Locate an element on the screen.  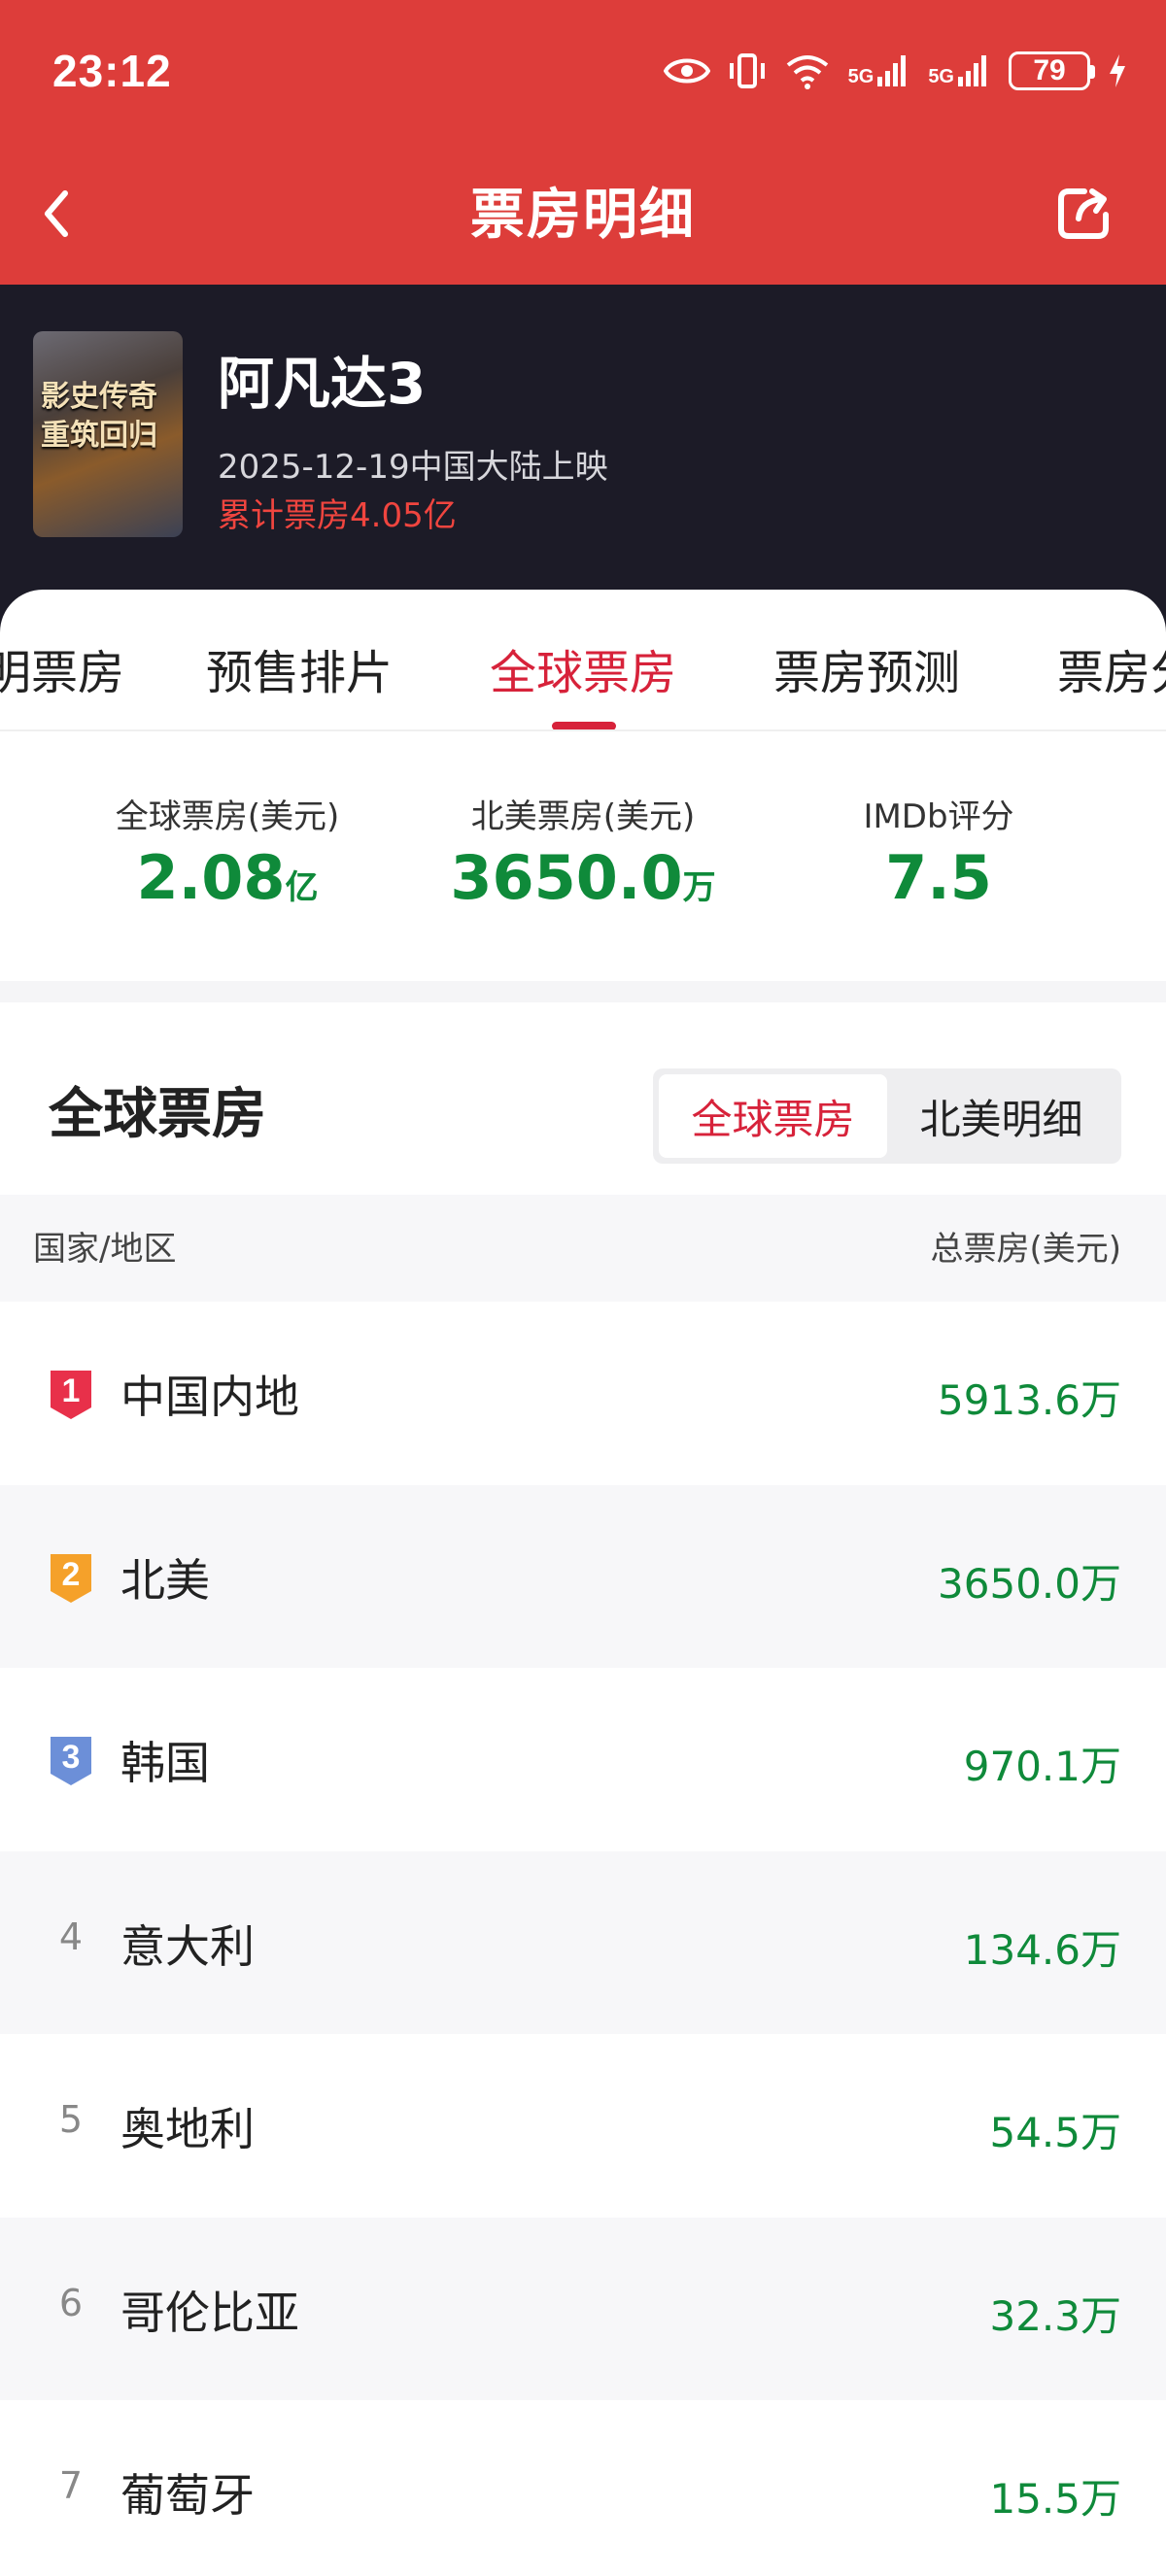
table-row: 5 奥地利 54.5万 is located at coordinates (583, 2126).